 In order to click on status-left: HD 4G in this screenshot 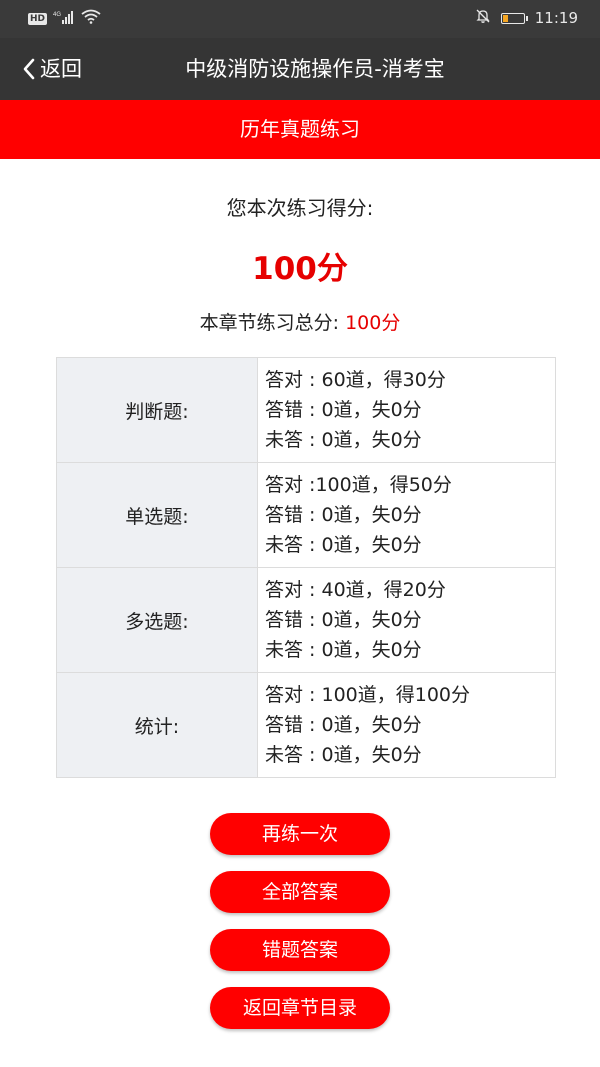, I will do `click(64, 18)`.